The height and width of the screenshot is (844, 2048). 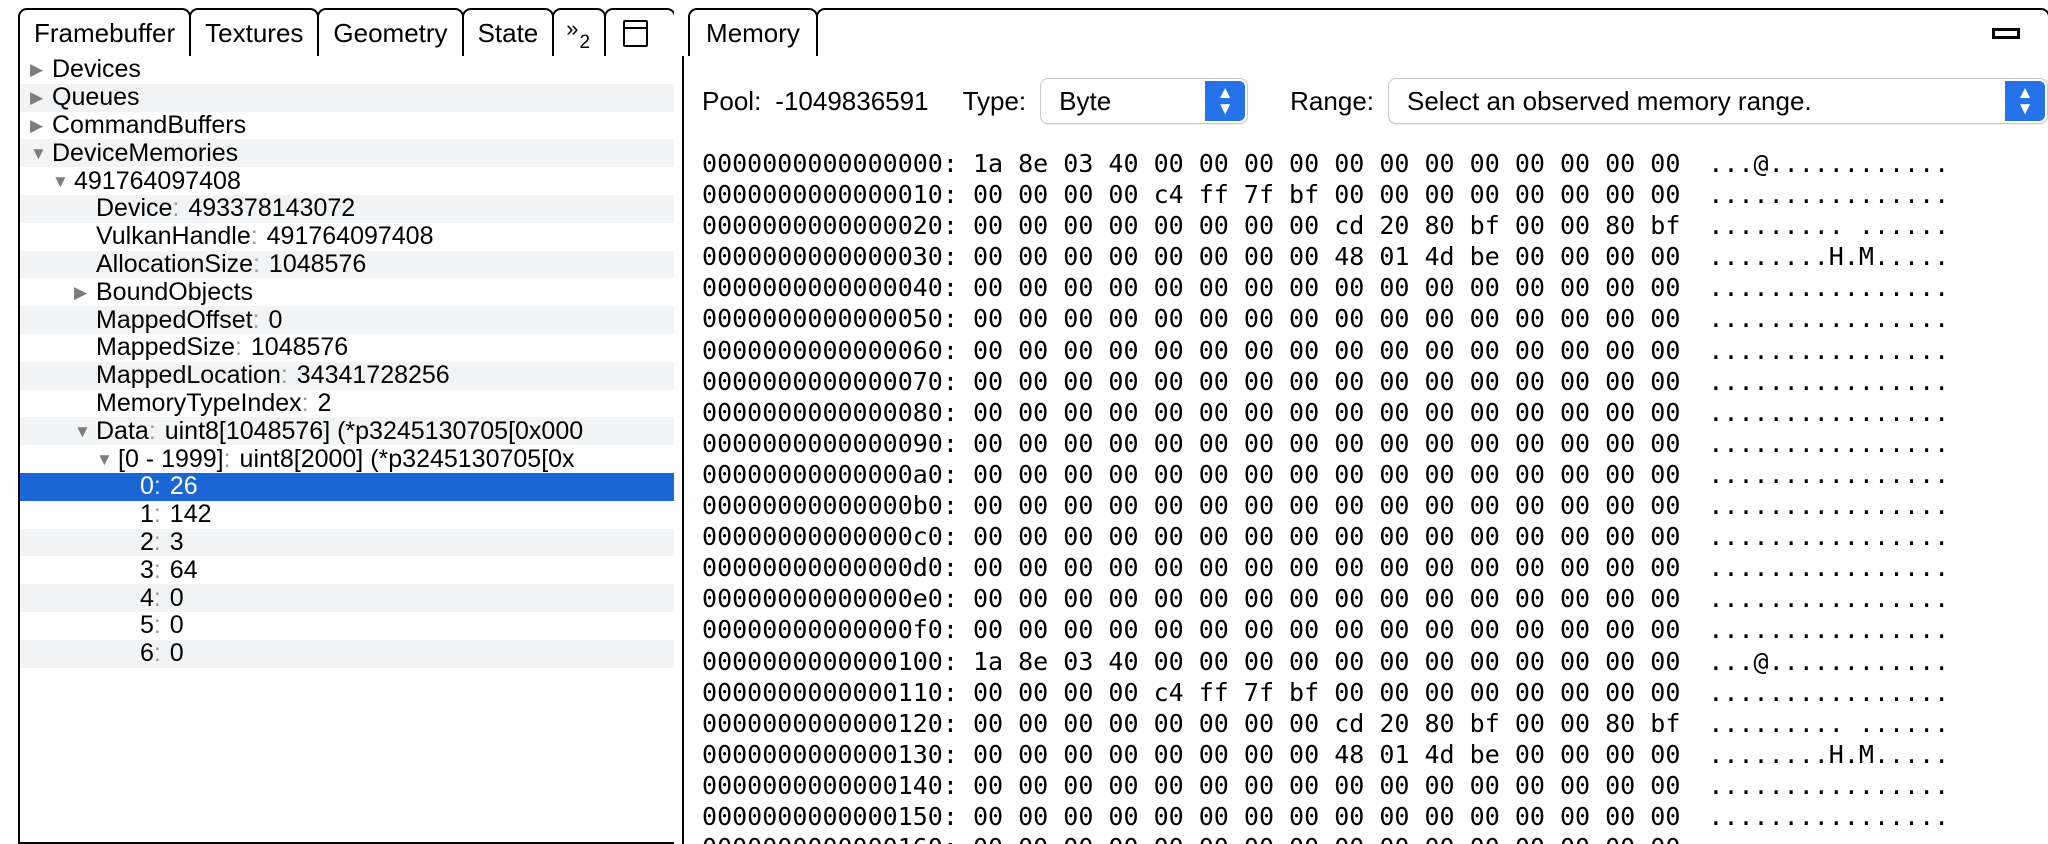 I want to click on hex-address: 00000000000000f0:, so click(x=837, y=630).